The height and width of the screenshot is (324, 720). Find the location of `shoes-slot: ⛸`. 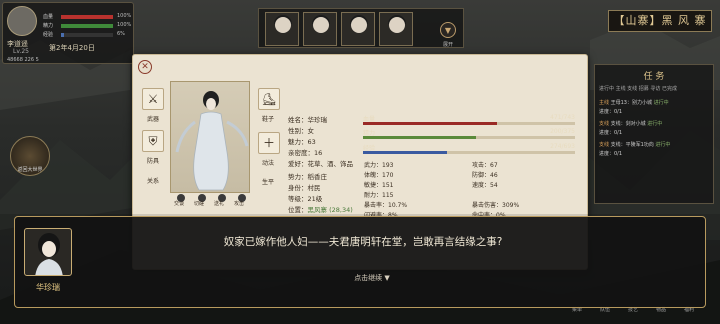

shoes-slot: ⛸ is located at coordinates (269, 99).